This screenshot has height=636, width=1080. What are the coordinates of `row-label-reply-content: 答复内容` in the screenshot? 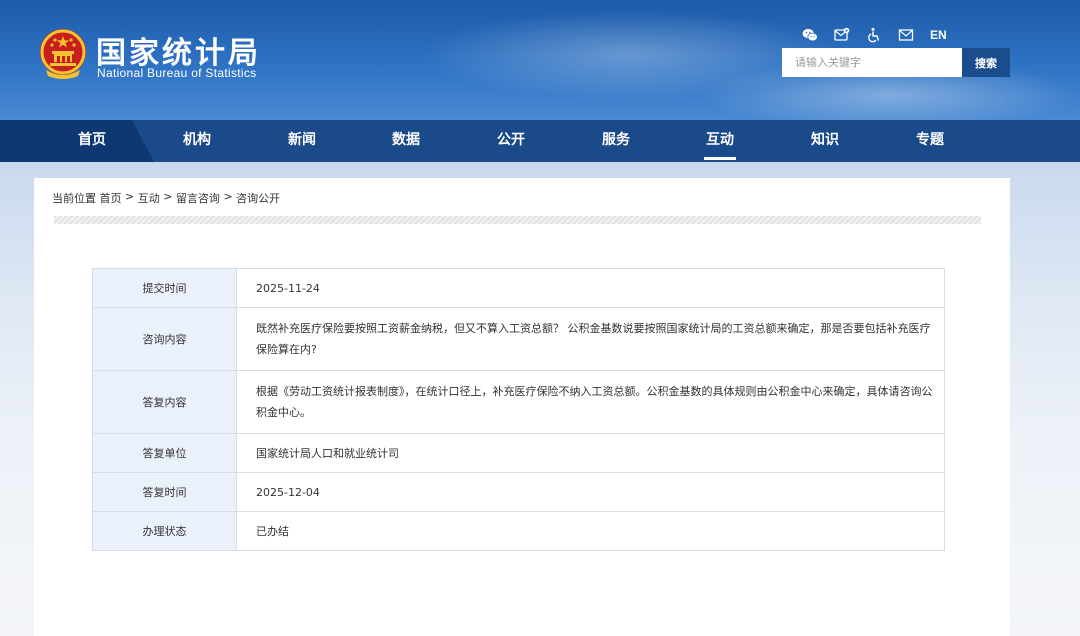 It's located at (164, 402).